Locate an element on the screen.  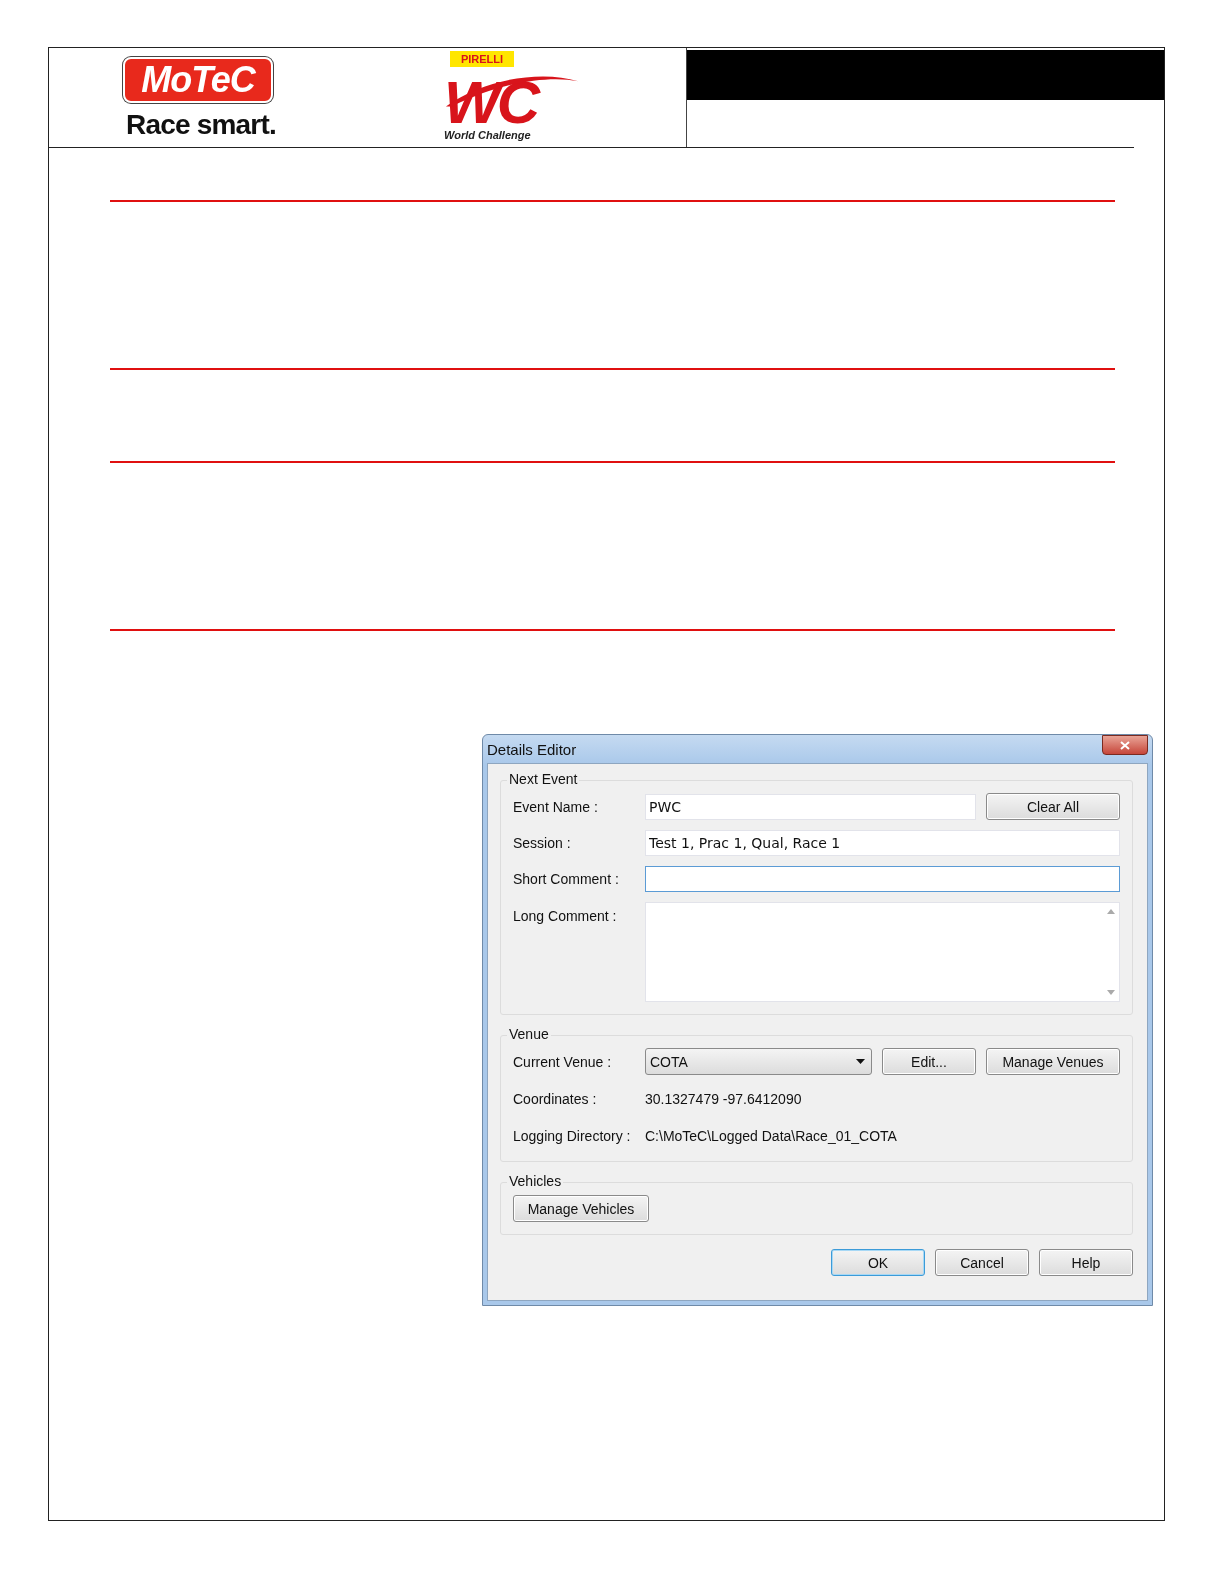
text-field is located at coordinates (882, 879).